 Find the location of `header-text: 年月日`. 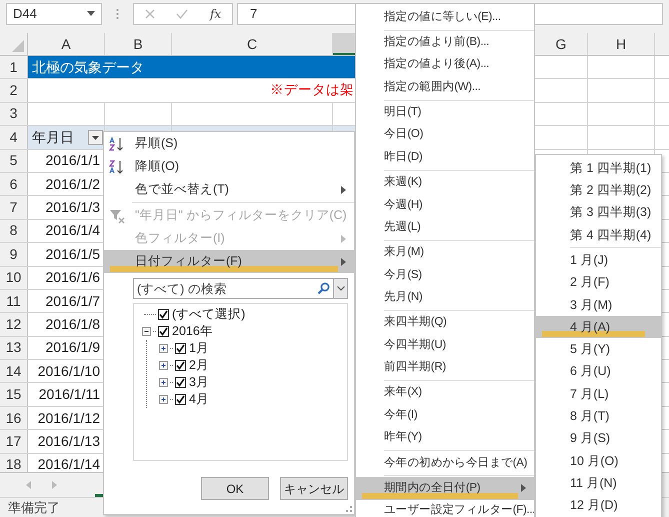

header-text: 年月日 is located at coordinates (53, 137).